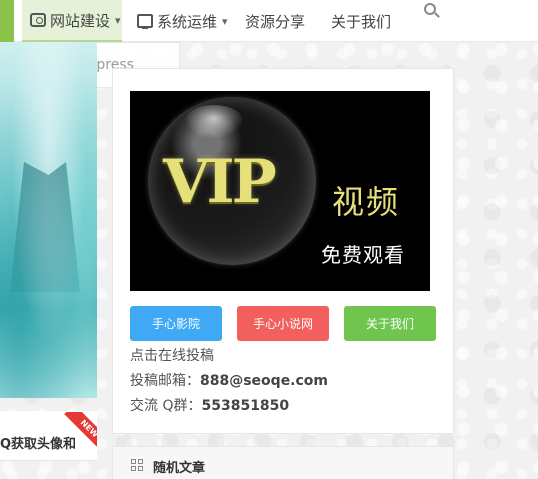 The image size is (538, 479). I want to click on nav-item-label: 资源分享, so click(275, 21).